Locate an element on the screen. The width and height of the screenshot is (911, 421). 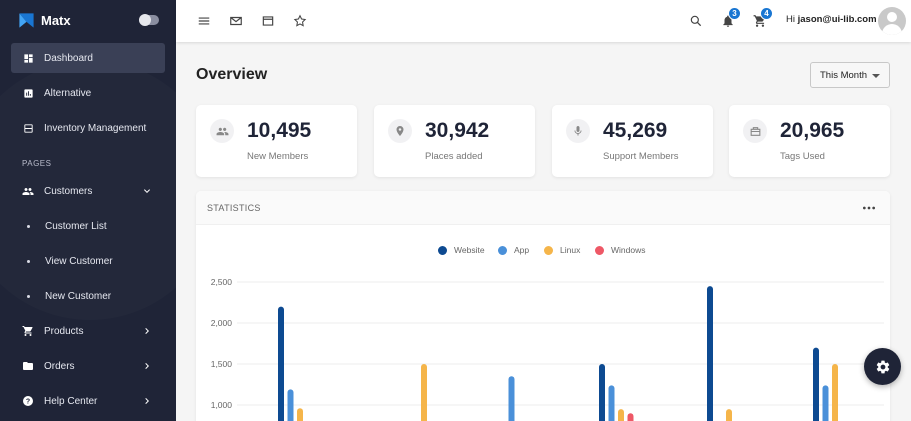
help-icon: ? is located at coordinates (28, 401).